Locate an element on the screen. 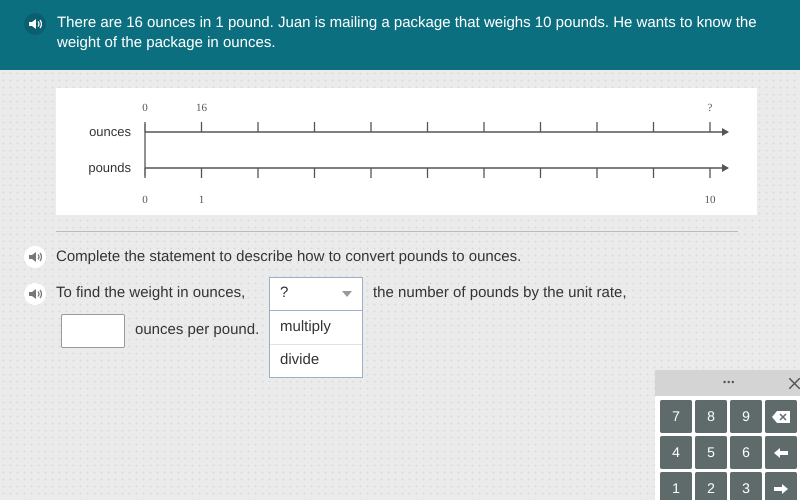 The height and width of the screenshot is (500, 800). keypad-key: 6 is located at coordinates (746, 452).